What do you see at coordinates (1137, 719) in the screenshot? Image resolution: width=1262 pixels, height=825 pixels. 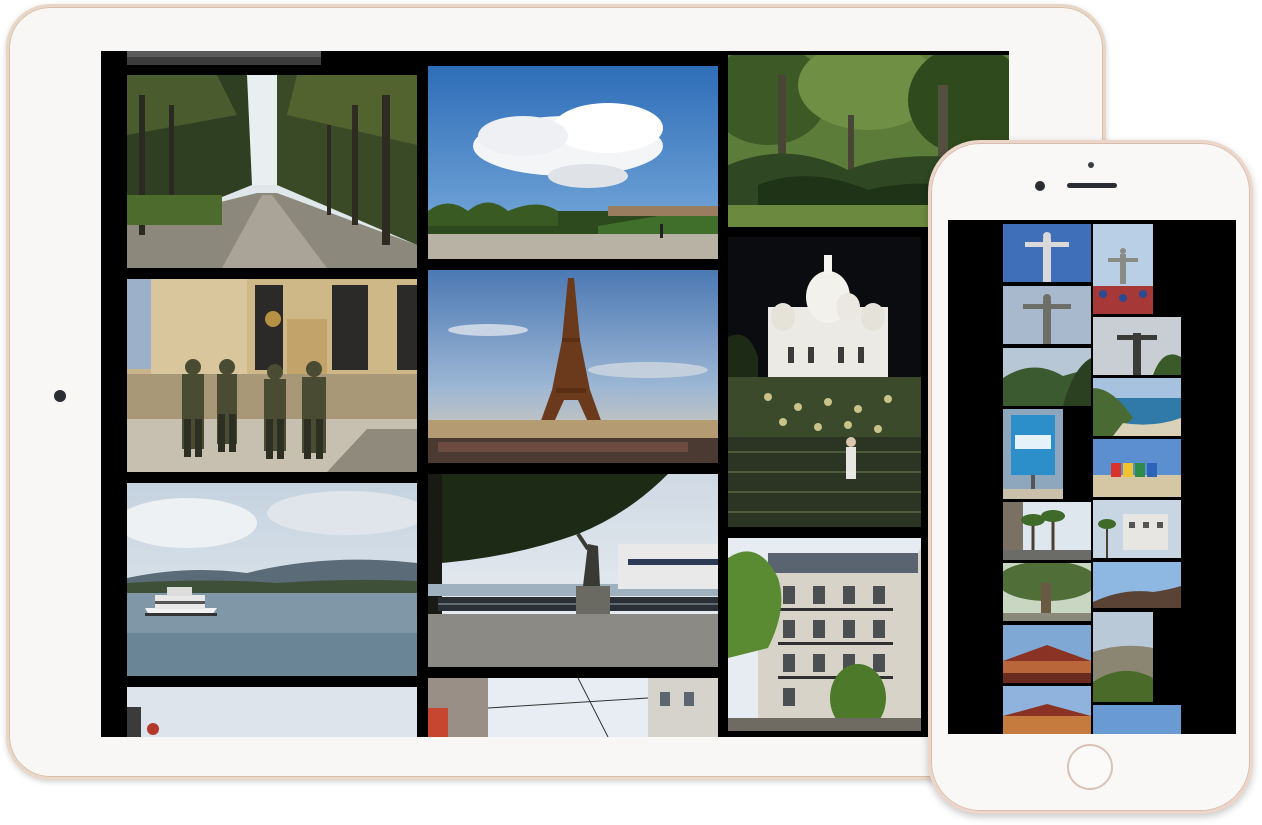 I see `photo-sky-thumb` at bounding box center [1137, 719].